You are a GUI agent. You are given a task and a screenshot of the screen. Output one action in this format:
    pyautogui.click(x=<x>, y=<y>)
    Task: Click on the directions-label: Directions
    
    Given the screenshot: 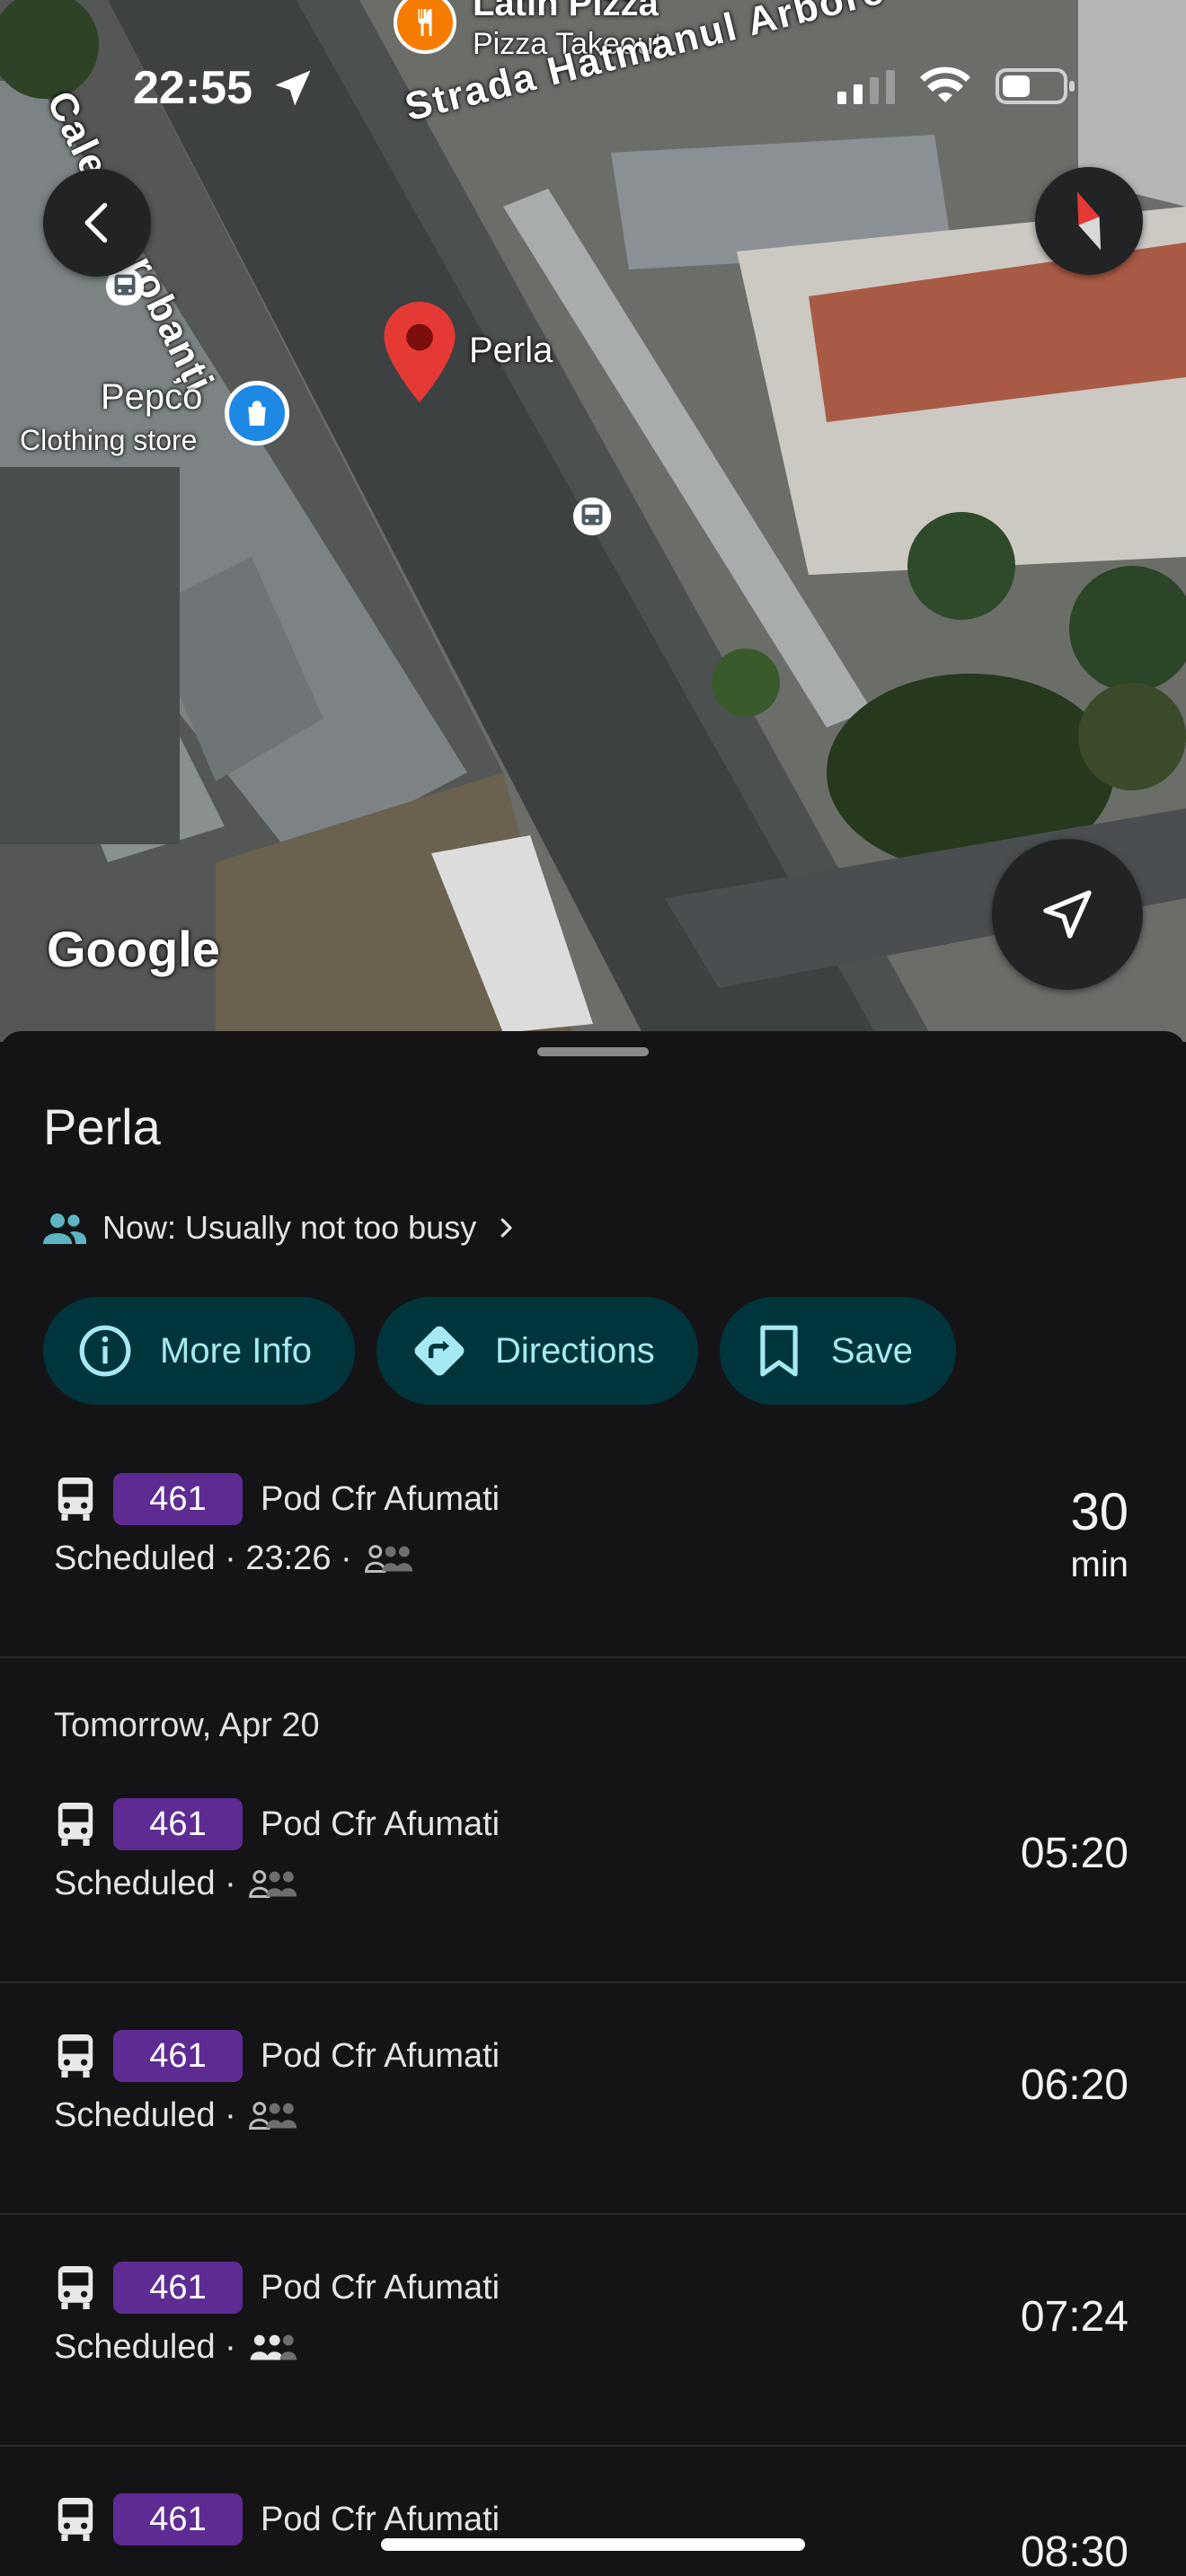 What is the action you would take?
    pyautogui.click(x=574, y=1350)
    